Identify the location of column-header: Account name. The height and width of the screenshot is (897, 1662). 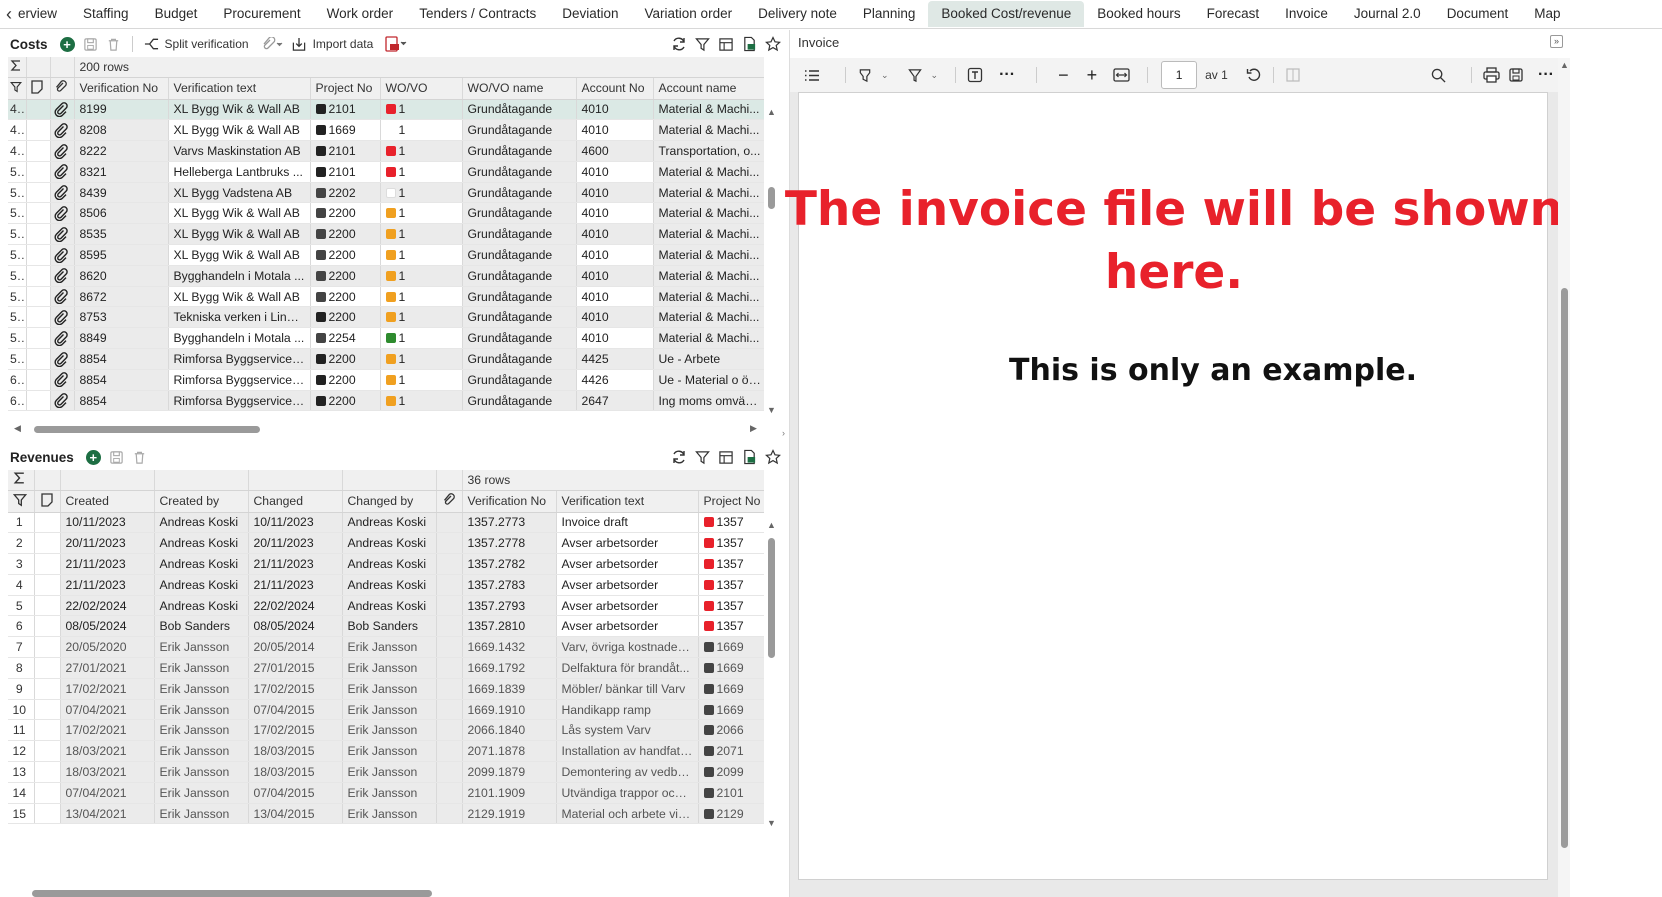
(708, 88).